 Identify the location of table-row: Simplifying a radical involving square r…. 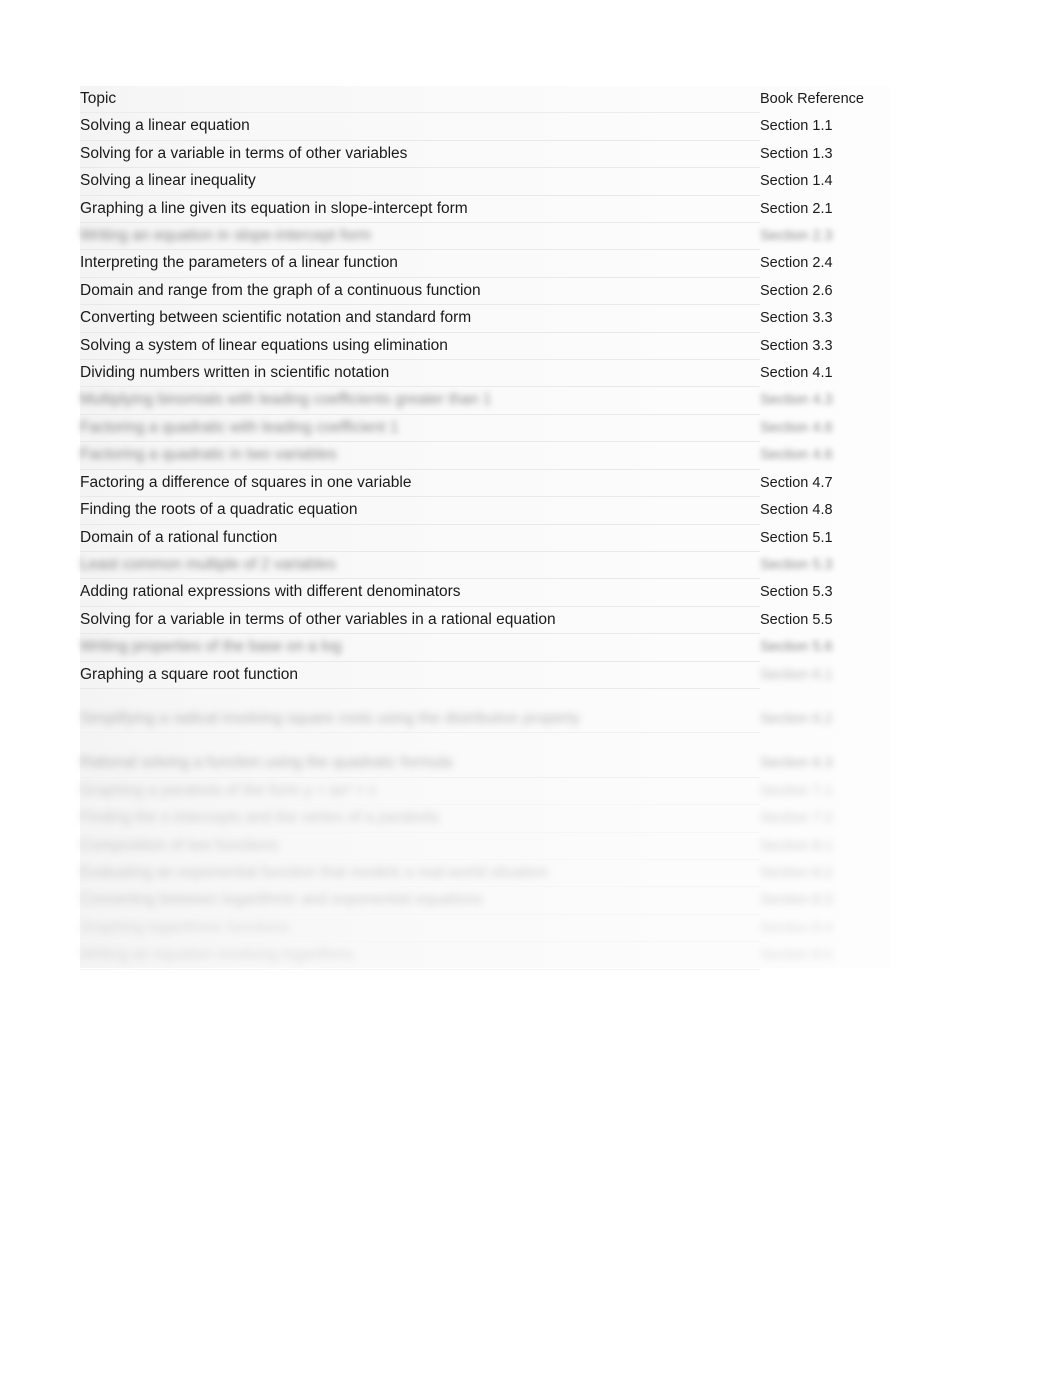
(485, 719).